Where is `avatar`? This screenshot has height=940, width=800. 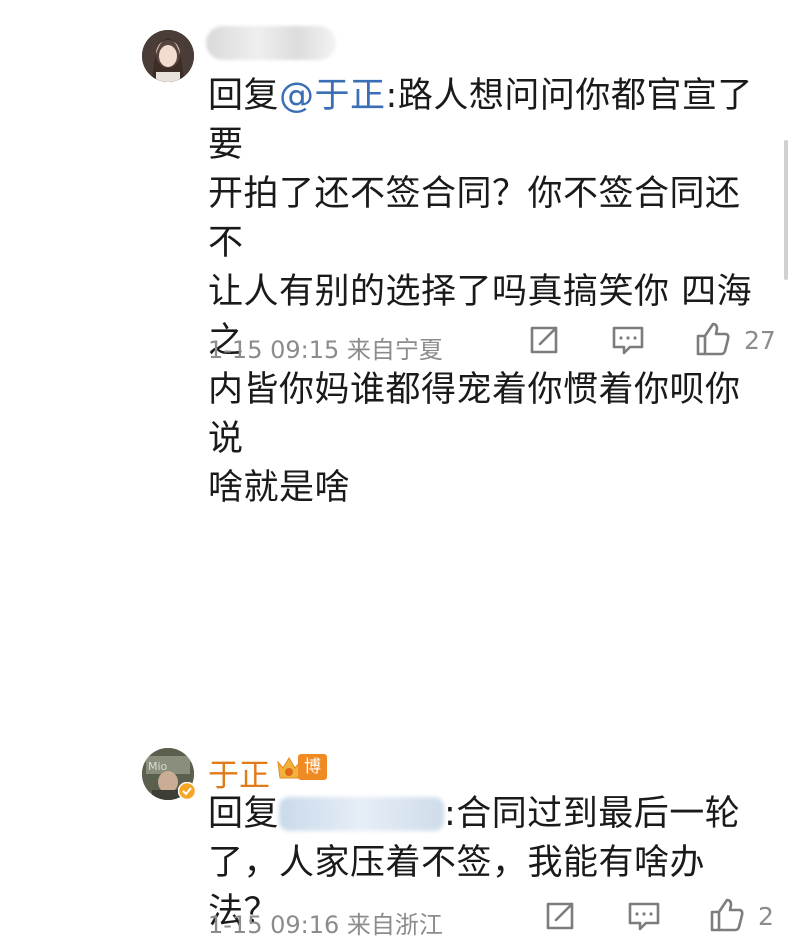
avatar is located at coordinates (168, 56).